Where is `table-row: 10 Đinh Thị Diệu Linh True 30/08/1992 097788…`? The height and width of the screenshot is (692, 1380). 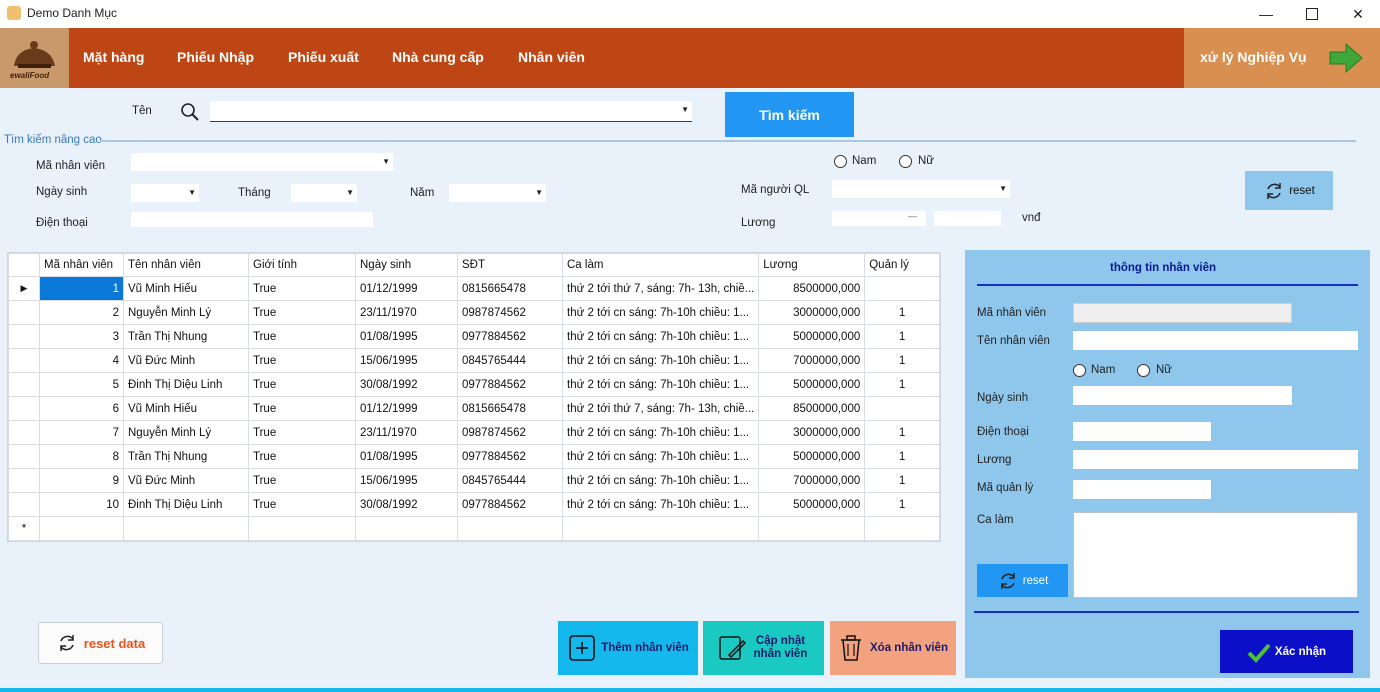 table-row: 10 Đinh Thị Diệu Linh True 30/08/1992 097788… is located at coordinates (474, 504).